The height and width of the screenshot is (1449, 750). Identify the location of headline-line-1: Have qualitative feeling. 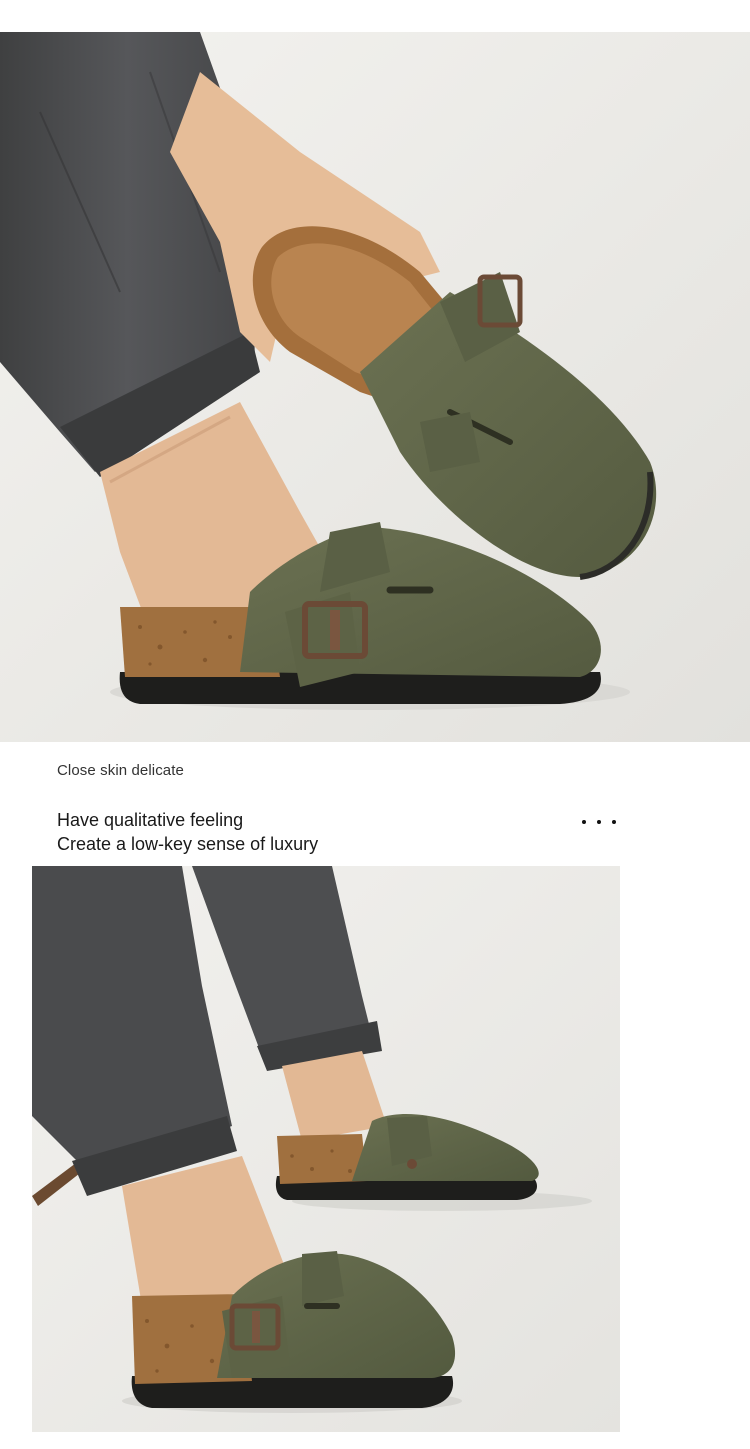
(150, 820).